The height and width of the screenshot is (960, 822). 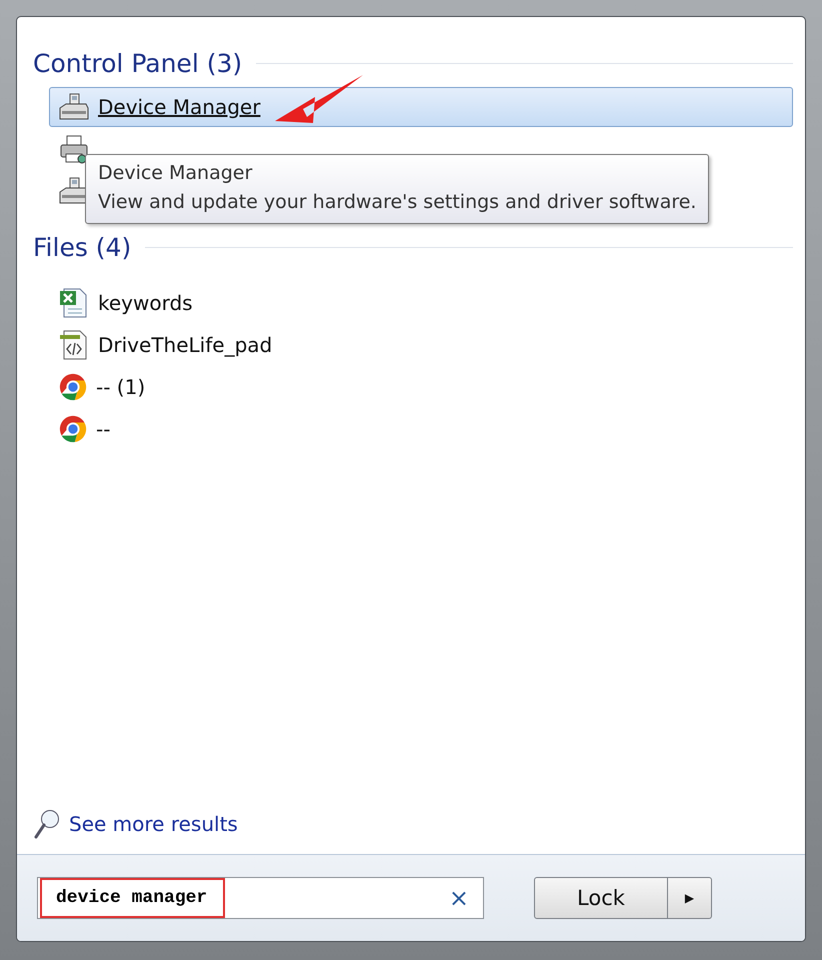 What do you see at coordinates (133, 898) in the screenshot?
I see `search-text: device manager` at bounding box center [133, 898].